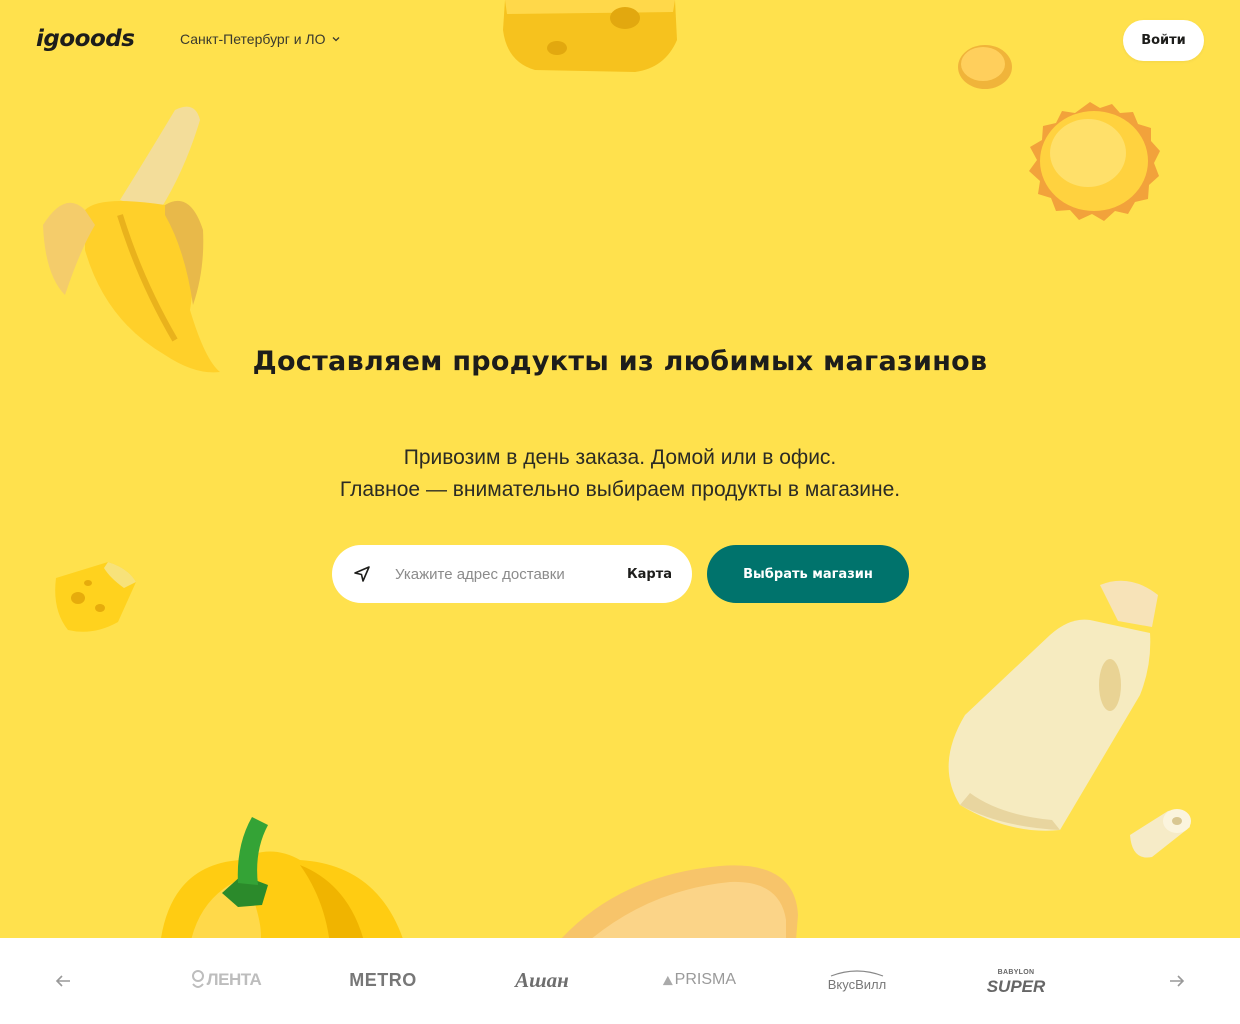 The width and height of the screenshot is (1240, 1024). Describe the element at coordinates (857, 984) in the screenshot. I see `store-name: ВкусВилл` at that location.